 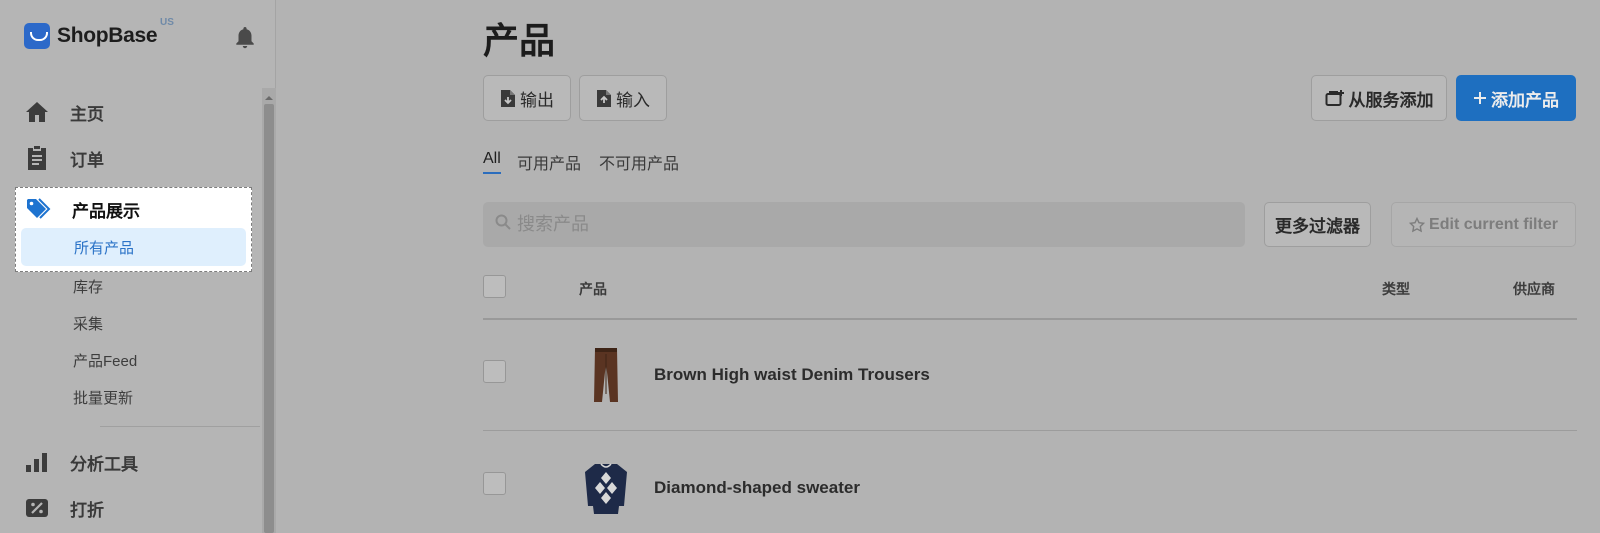 I want to click on sidebar-item-products: 产品展示, so click(x=83, y=209).